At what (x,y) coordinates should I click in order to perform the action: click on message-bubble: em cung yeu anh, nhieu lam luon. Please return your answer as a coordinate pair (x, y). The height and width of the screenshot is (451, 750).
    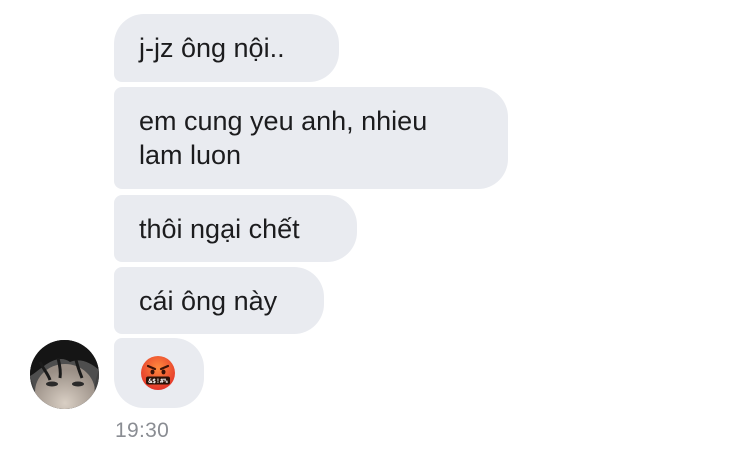
    Looking at the image, I should click on (311, 138).